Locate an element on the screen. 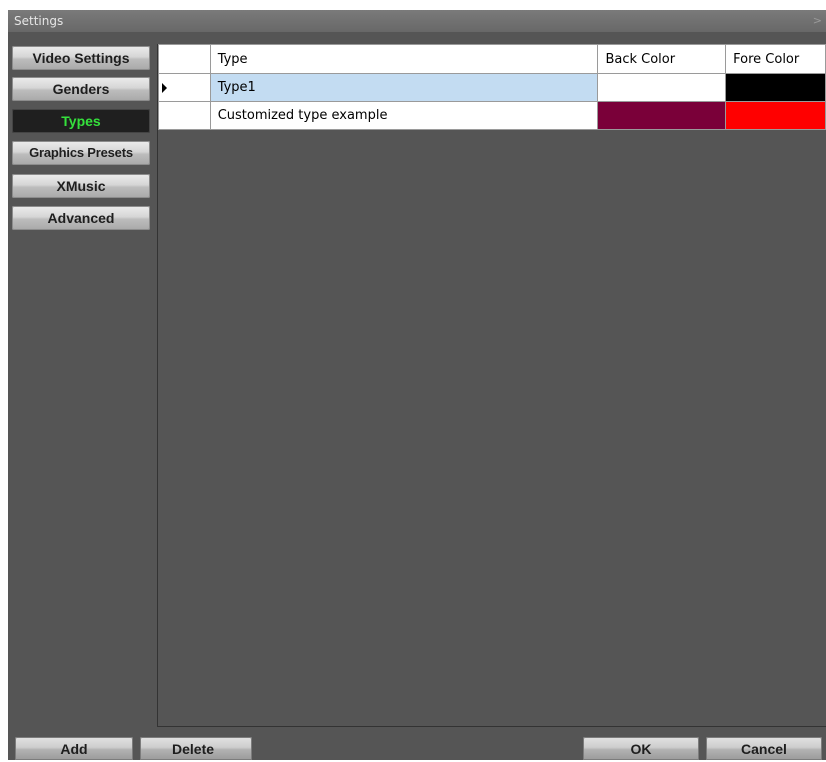 This screenshot has height=762, width=826. sidebar-item-types: Types is located at coordinates (81, 121).